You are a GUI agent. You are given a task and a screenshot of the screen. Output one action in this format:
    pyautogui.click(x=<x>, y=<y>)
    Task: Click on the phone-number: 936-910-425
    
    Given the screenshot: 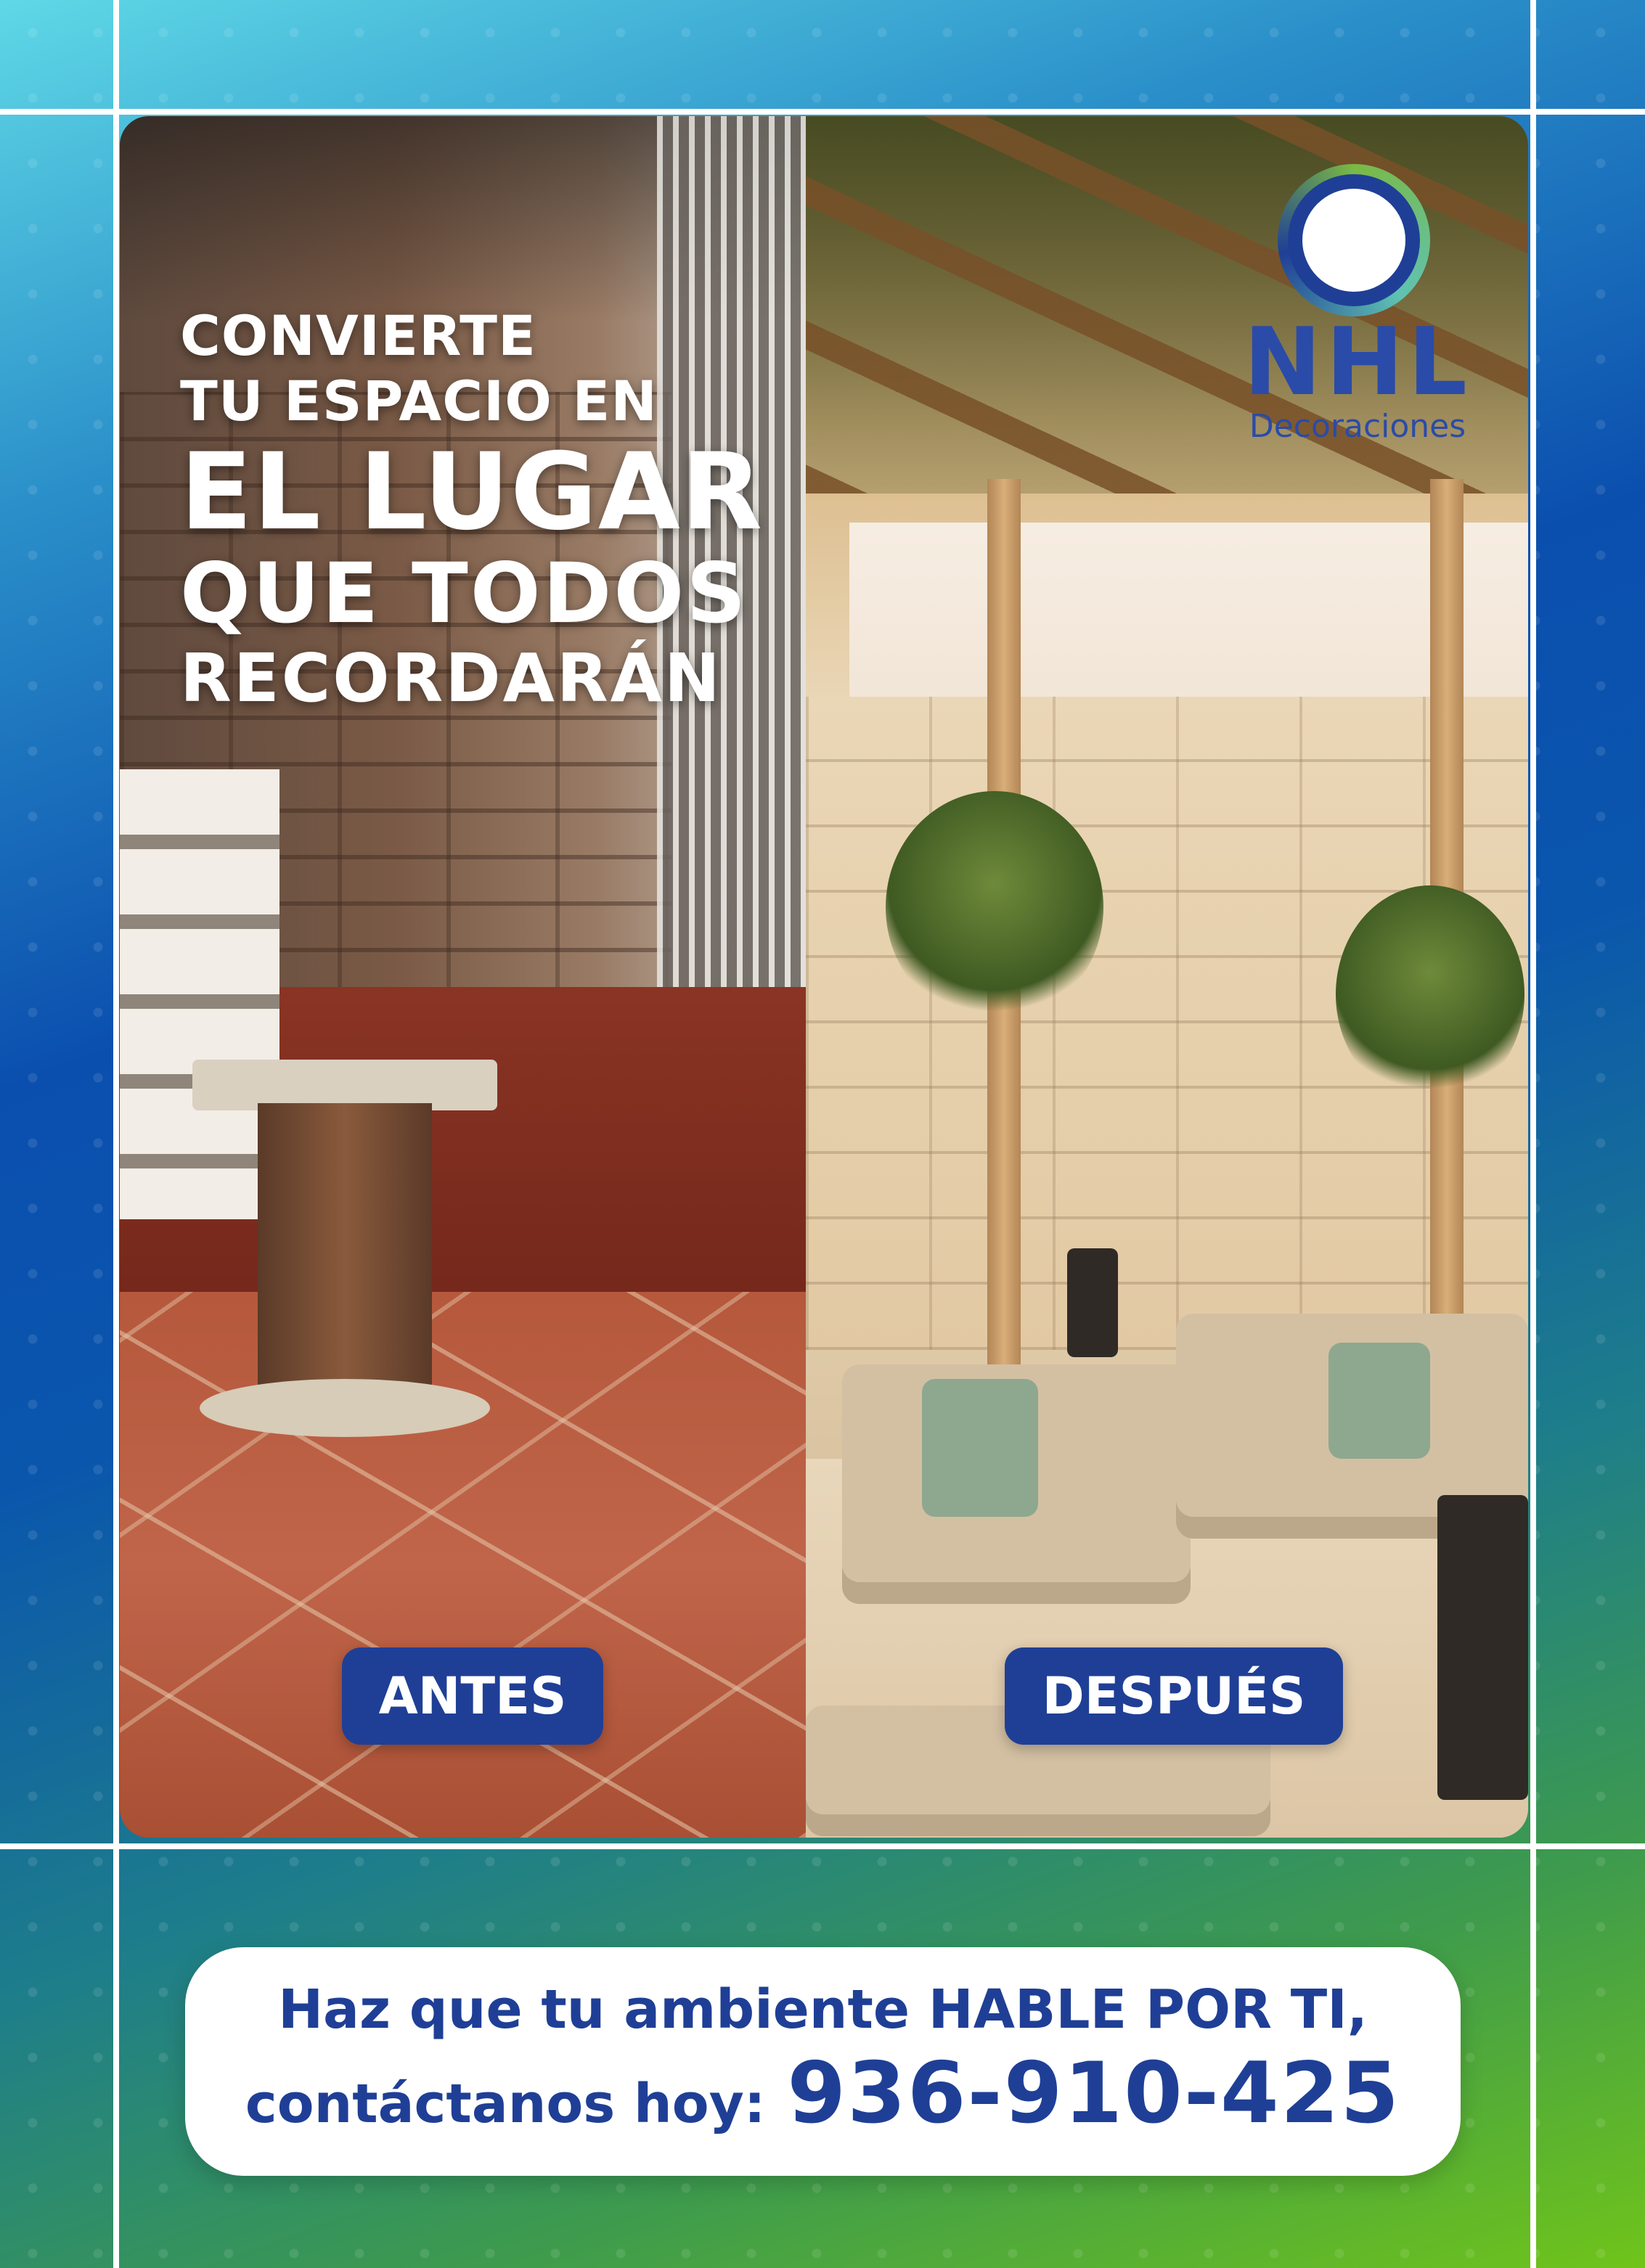 What is the action you would take?
    pyautogui.click(x=1093, y=2093)
    